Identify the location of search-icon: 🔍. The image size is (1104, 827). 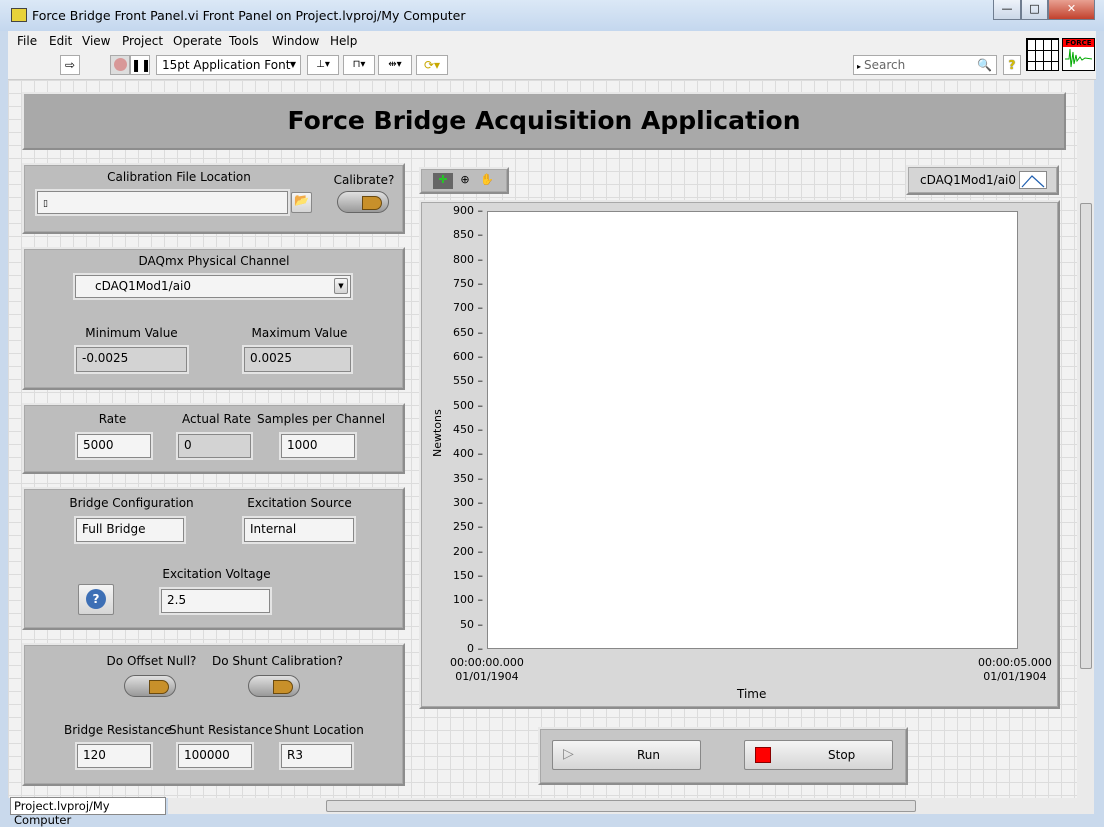
(984, 65).